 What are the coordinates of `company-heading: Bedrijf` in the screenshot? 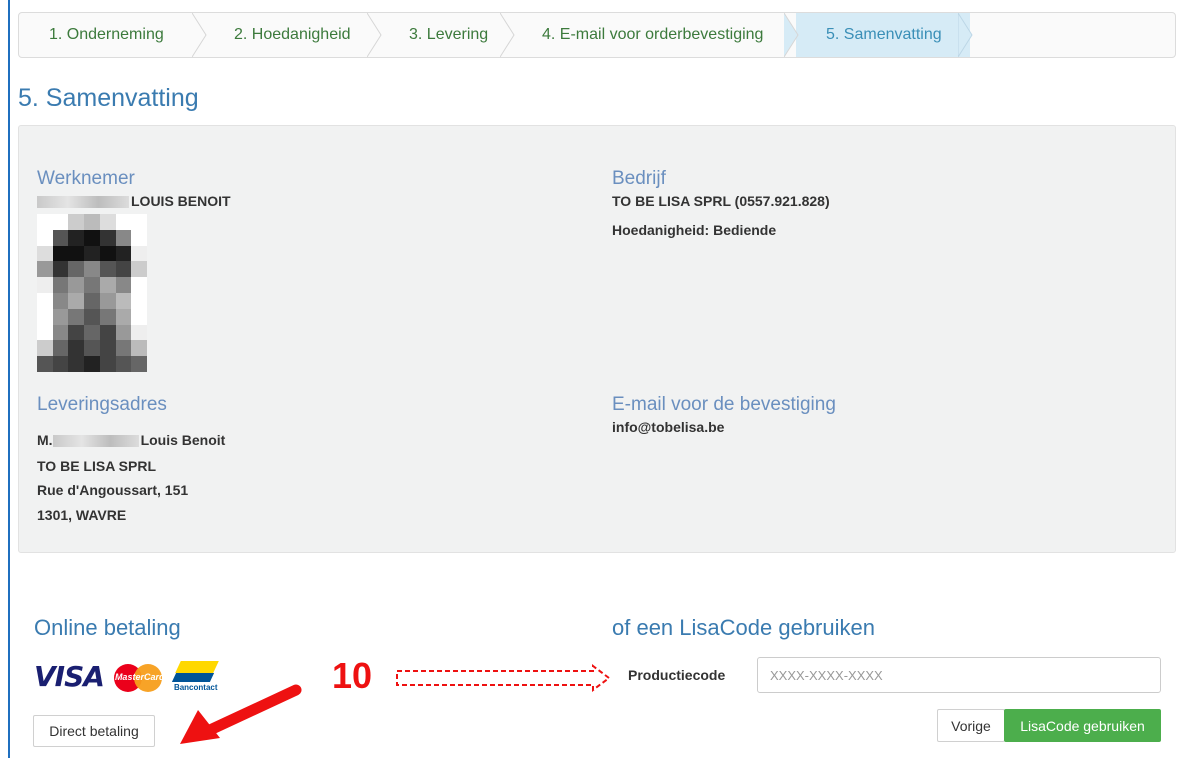 It's located at (639, 178).